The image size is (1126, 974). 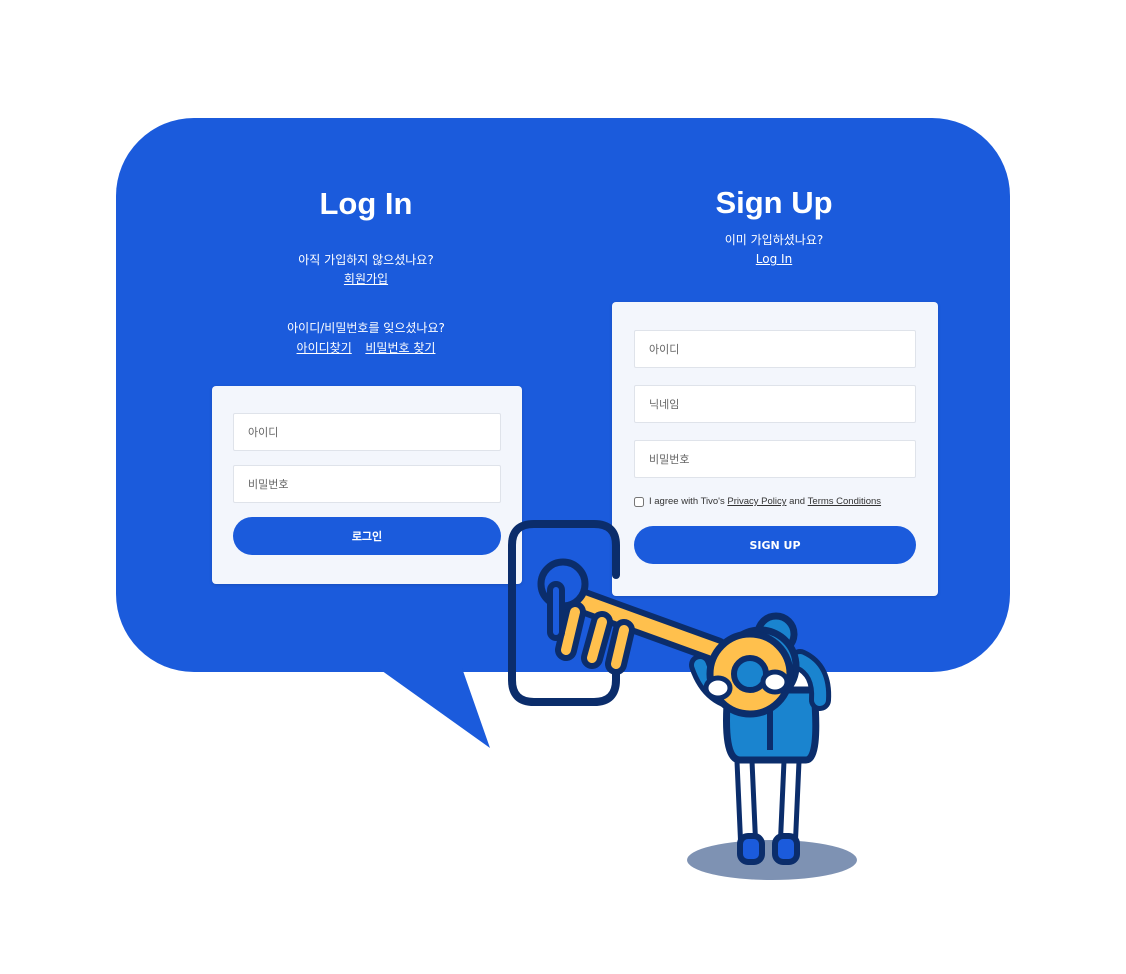 I want to click on key-icon, so click(x=665, y=638).